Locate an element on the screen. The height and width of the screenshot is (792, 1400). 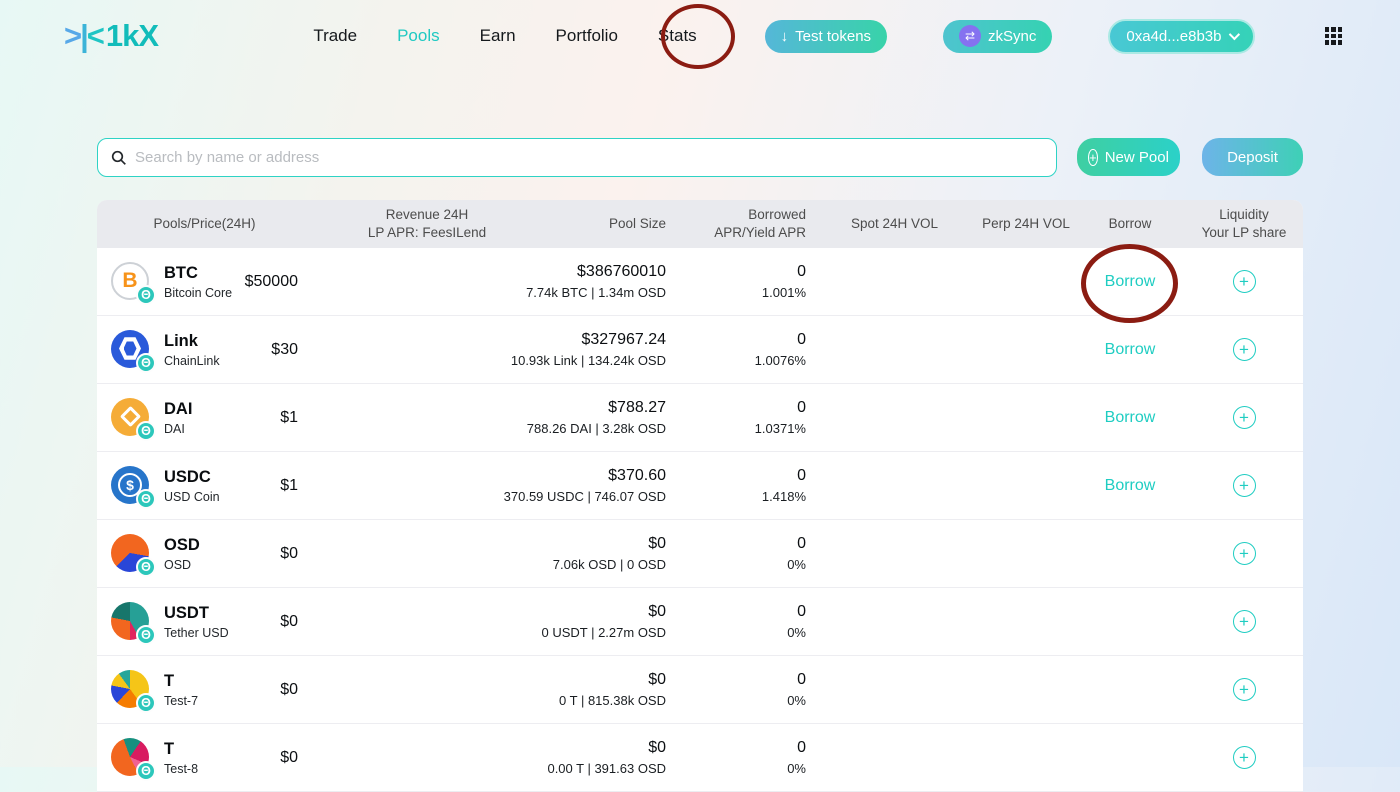
nav-item-pools: Pools is located at coordinates (418, 36).